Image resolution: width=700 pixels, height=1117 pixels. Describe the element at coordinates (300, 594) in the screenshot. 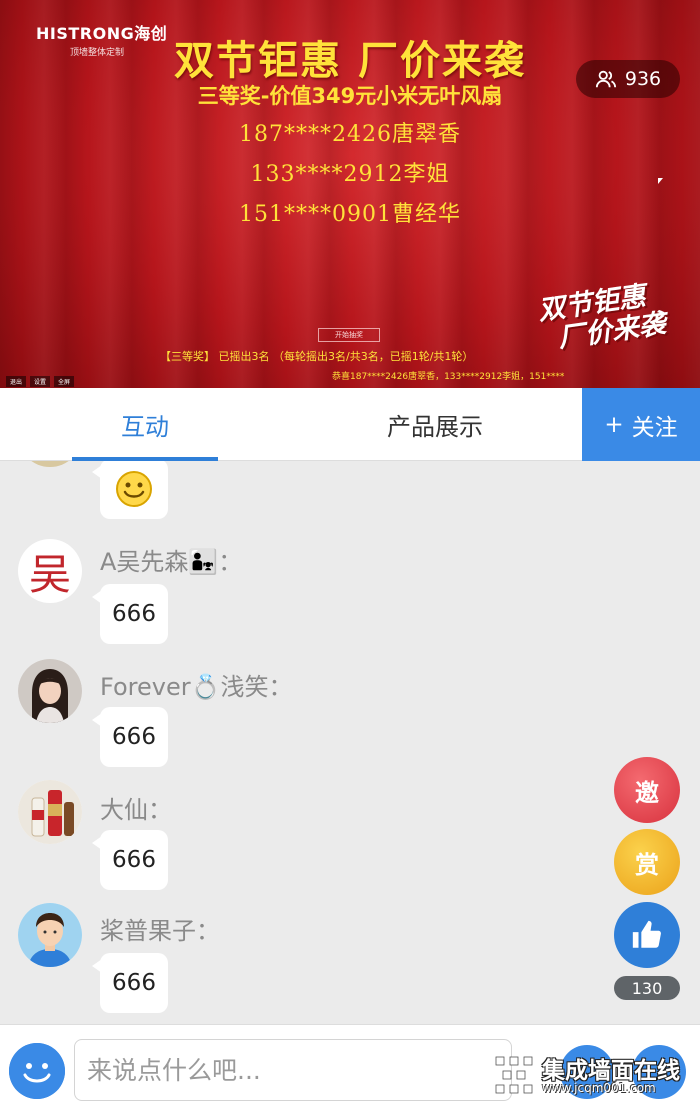

I see `chat-message: 吴 A吴先森👨‍👧： 666` at that location.